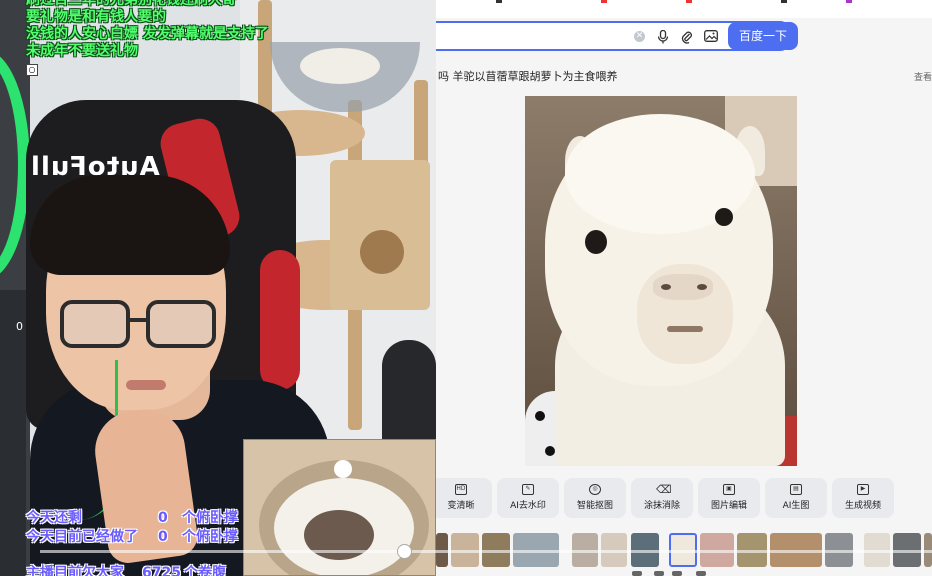  What do you see at coordinates (32, 70) in the screenshot?
I see `cursor-icon: ○` at bounding box center [32, 70].